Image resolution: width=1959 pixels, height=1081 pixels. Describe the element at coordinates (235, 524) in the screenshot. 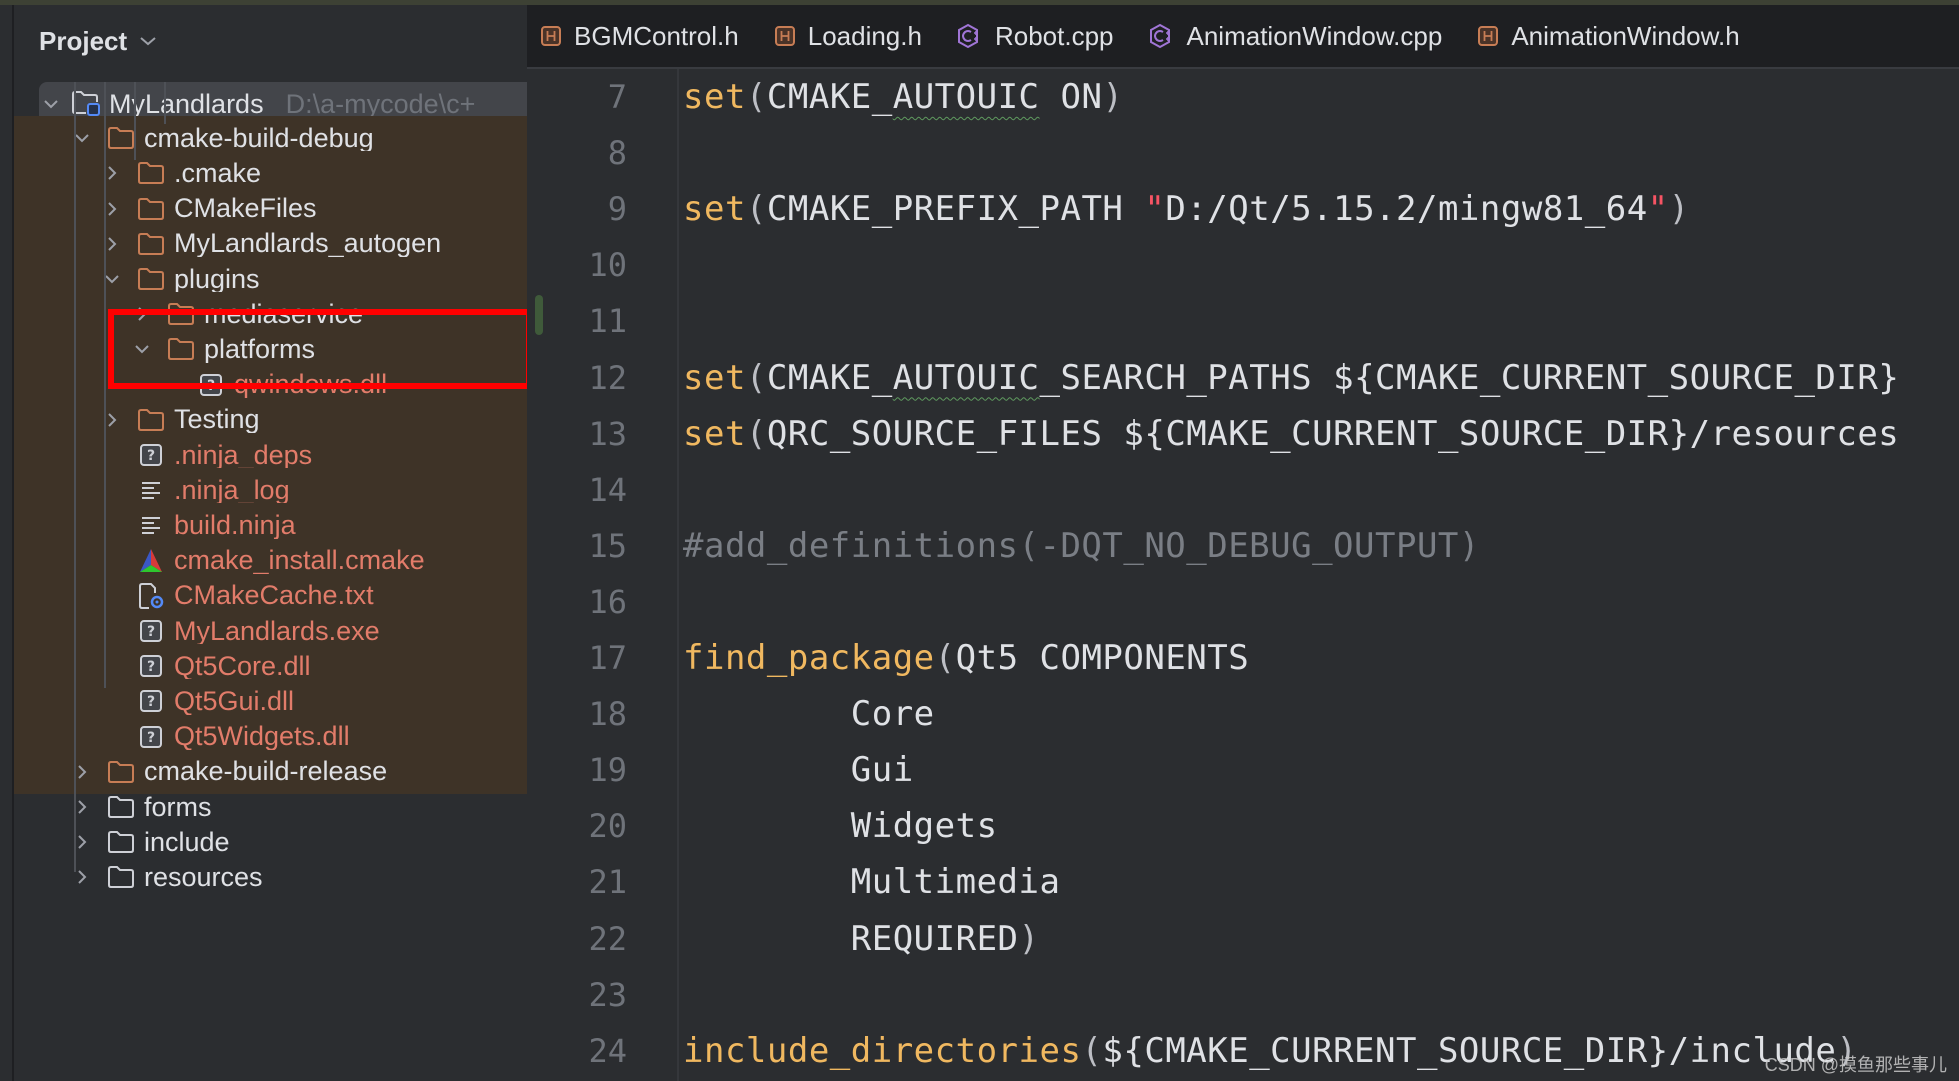

I see `tree-item-label: build.ninja` at that location.